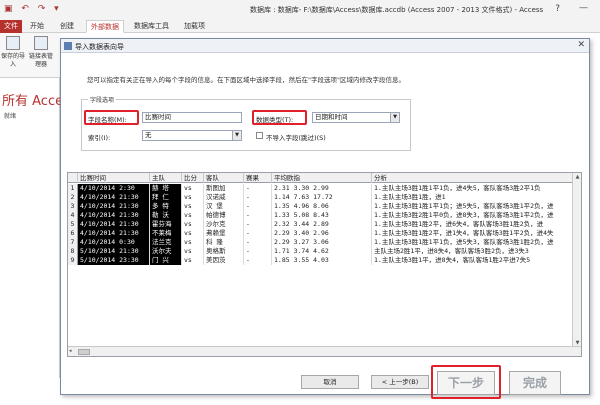 The width and height of the screenshot is (600, 405). What do you see at coordinates (114, 188) in the screenshot?
I see `table-cell: 4/10/2014 2:30` at bounding box center [114, 188].